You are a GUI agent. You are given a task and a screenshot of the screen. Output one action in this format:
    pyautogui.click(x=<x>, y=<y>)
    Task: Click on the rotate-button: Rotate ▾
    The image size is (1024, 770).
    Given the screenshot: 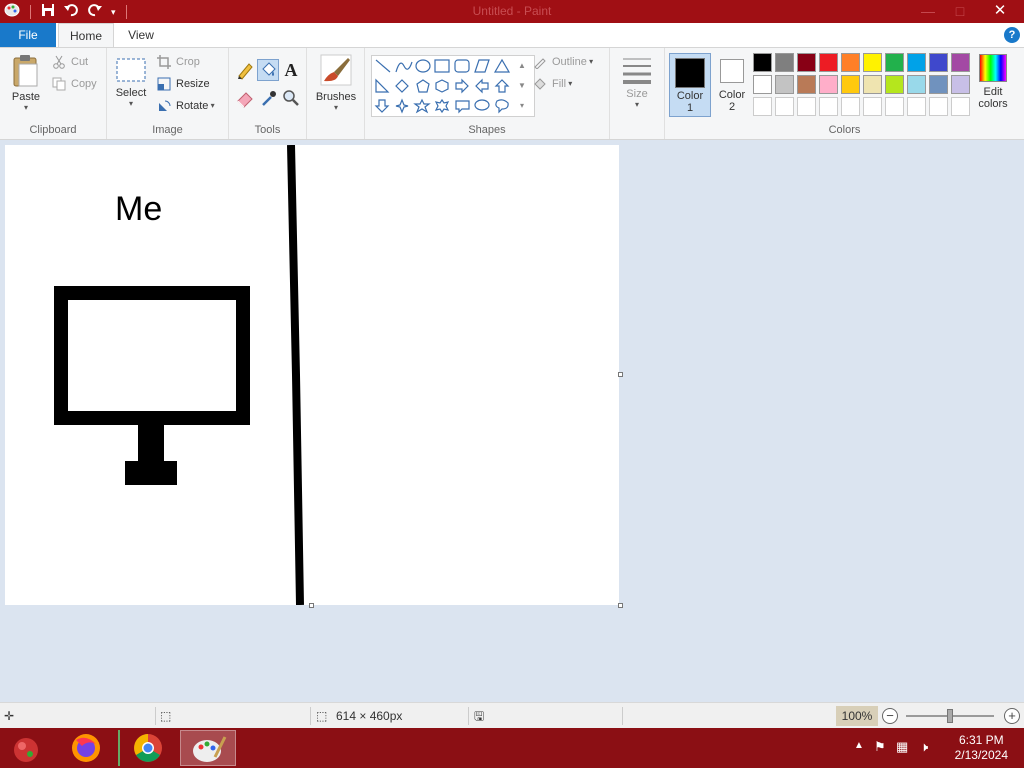 What is the action you would take?
    pyautogui.click(x=186, y=106)
    